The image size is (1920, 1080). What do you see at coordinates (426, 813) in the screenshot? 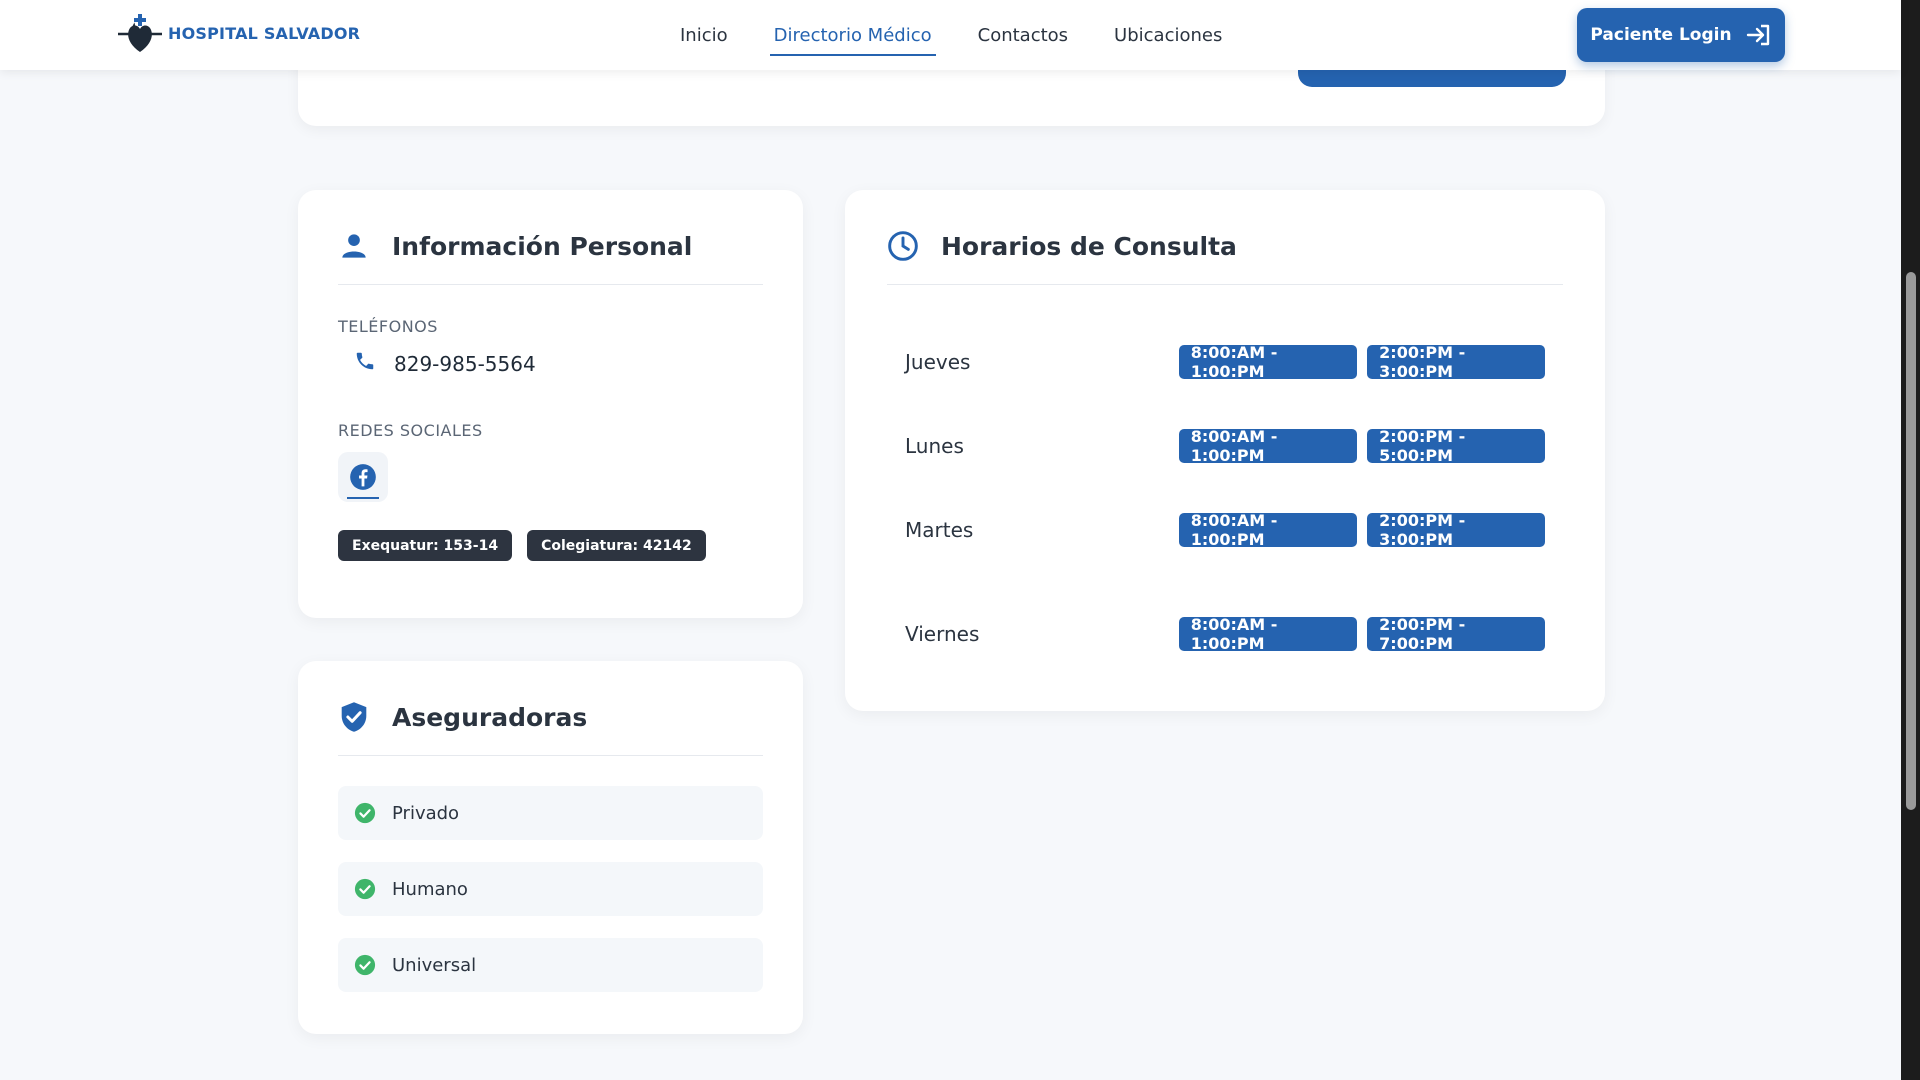
I see `insurer-name: Privado` at bounding box center [426, 813].